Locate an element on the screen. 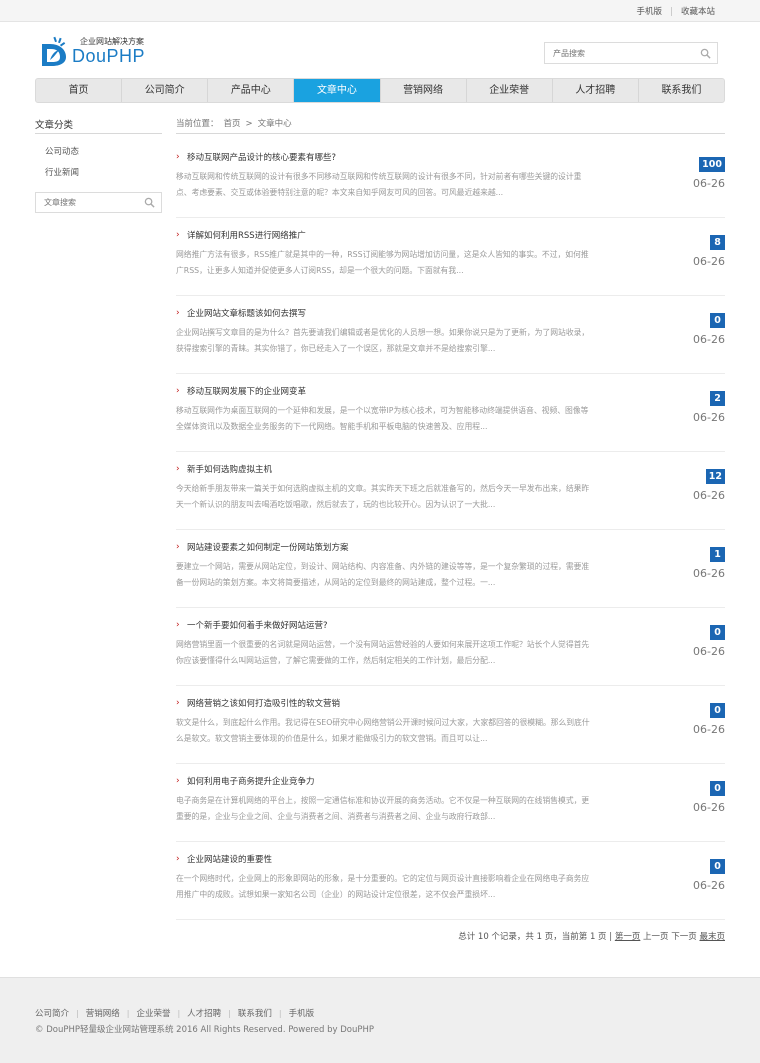 This screenshot has height=1063, width=760. footer-link-about: 公司简介 is located at coordinates (52, 1013).